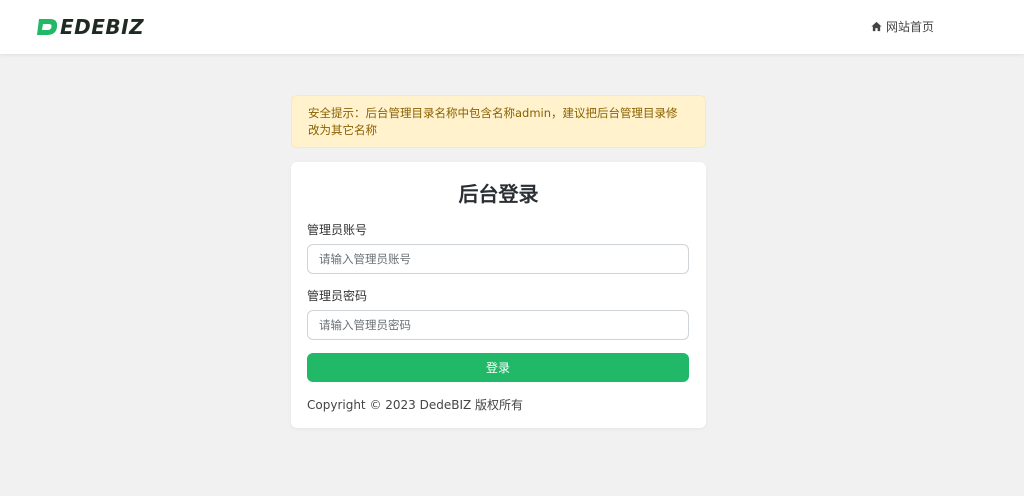 This screenshot has height=496, width=1024. What do you see at coordinates (498, 259) in the screenshot?
I see `username-input` at bounding box center [498, 259].